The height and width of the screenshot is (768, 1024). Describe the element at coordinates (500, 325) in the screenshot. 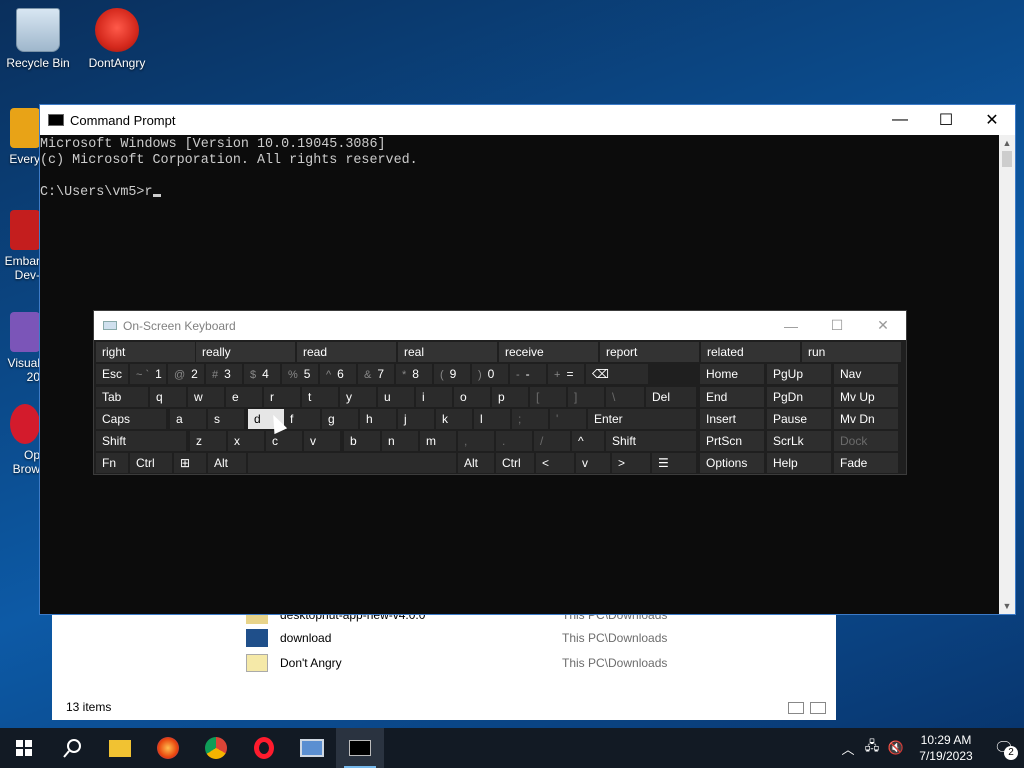

I see `osk-title-bar: On-Screen Keyboard — ☐ ✕` at that location.